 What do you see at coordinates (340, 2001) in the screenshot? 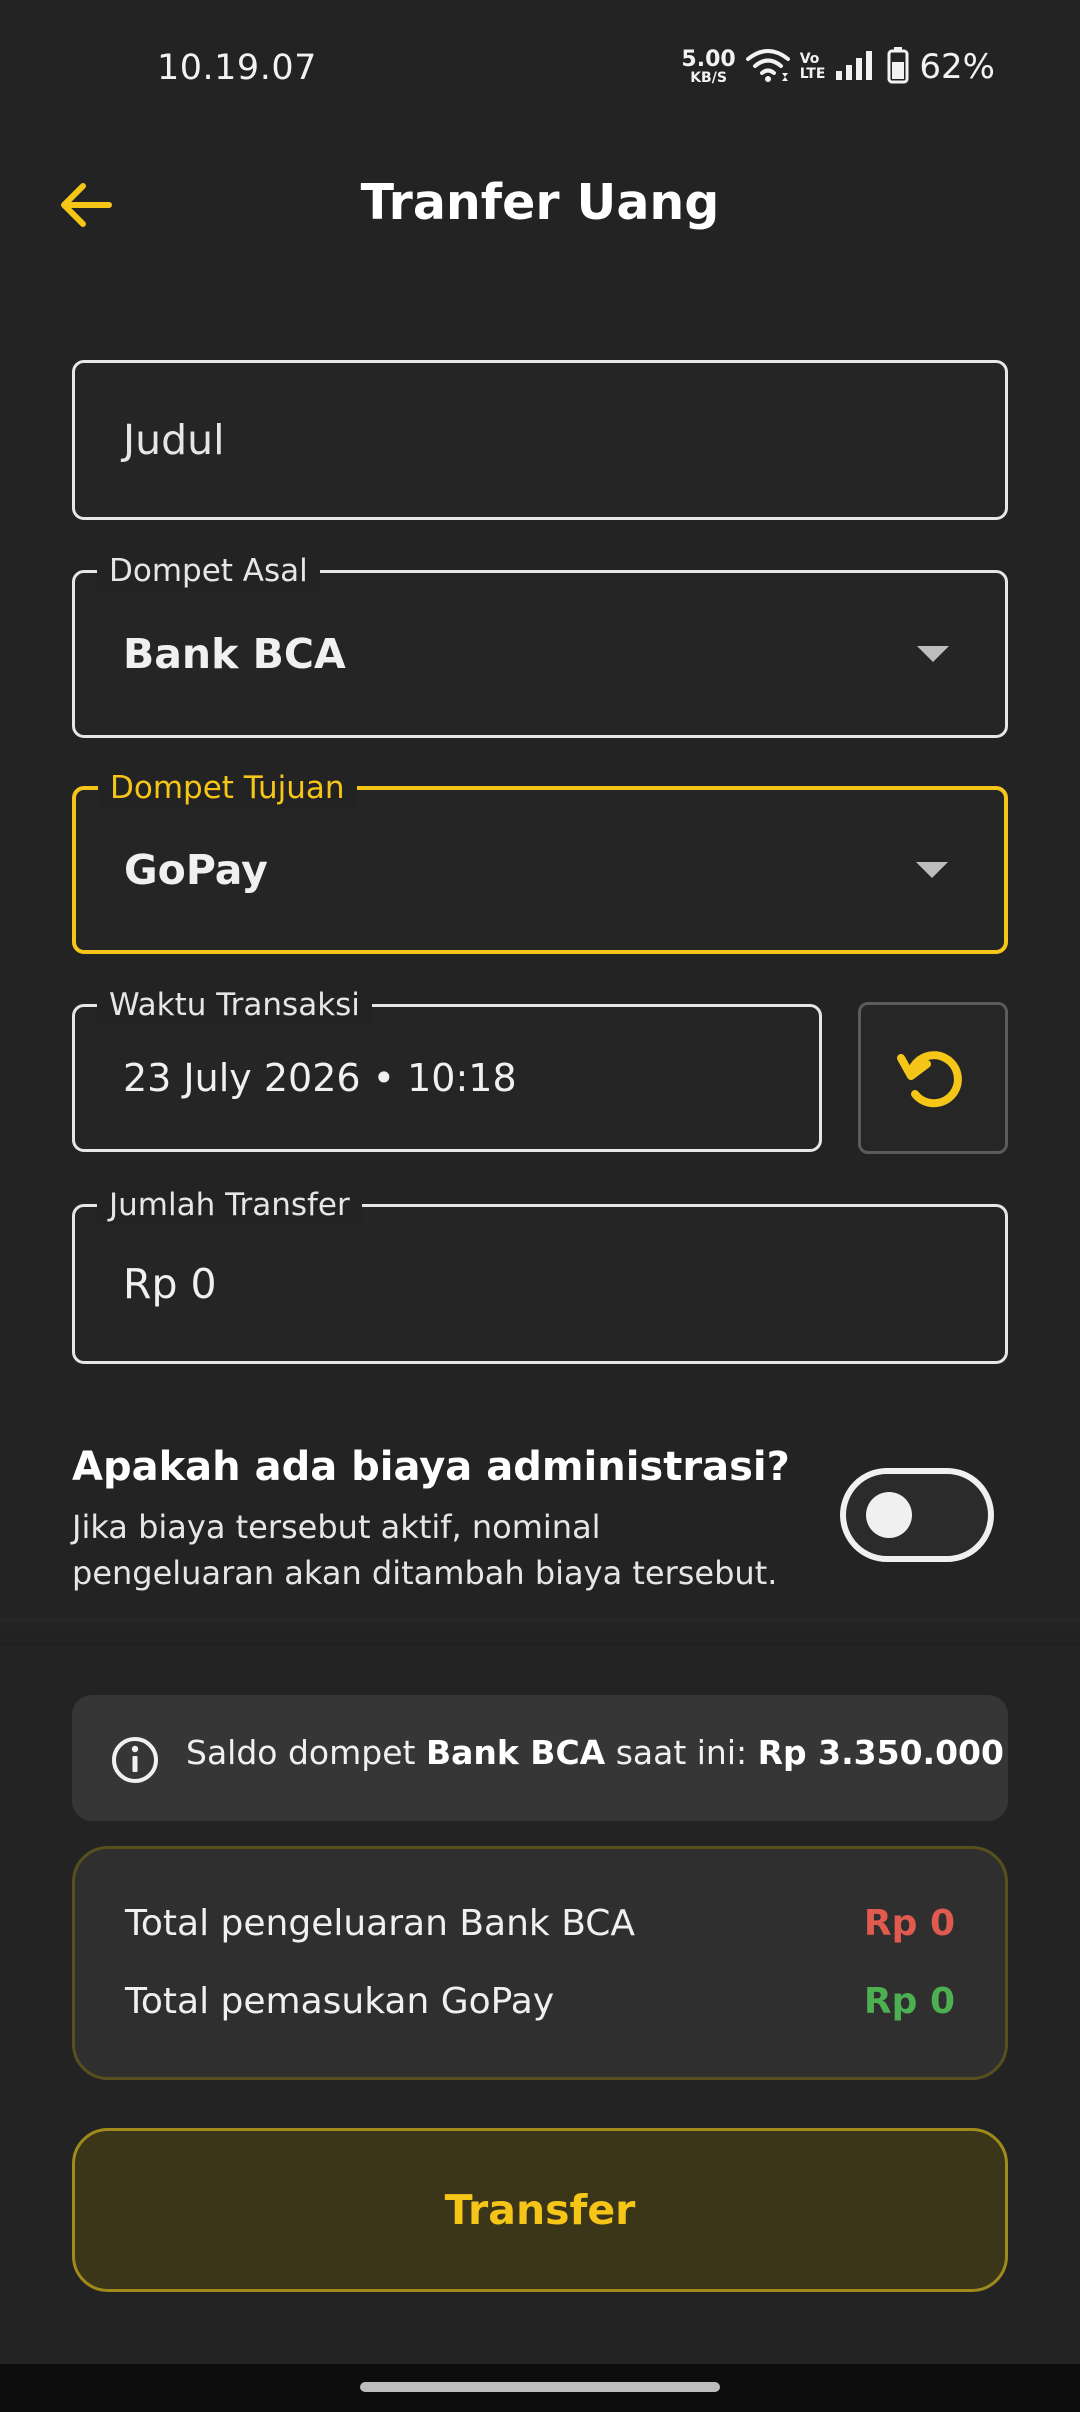
I see `total-incoming-label: Total pemasukan GoPay` at bounding box center [340, 2001].